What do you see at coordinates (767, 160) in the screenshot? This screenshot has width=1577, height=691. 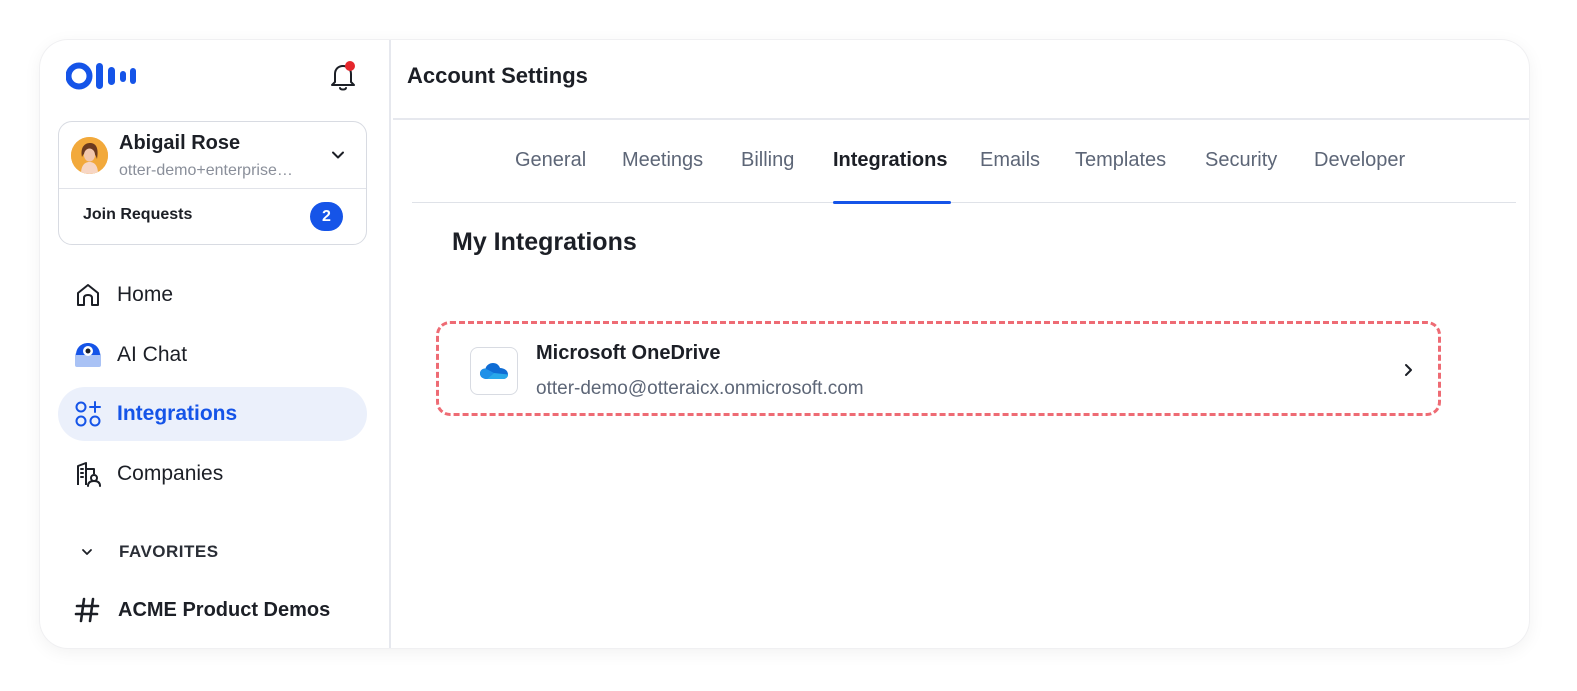 I see `tab-billing: Billing` at bounding box center [767, 160].